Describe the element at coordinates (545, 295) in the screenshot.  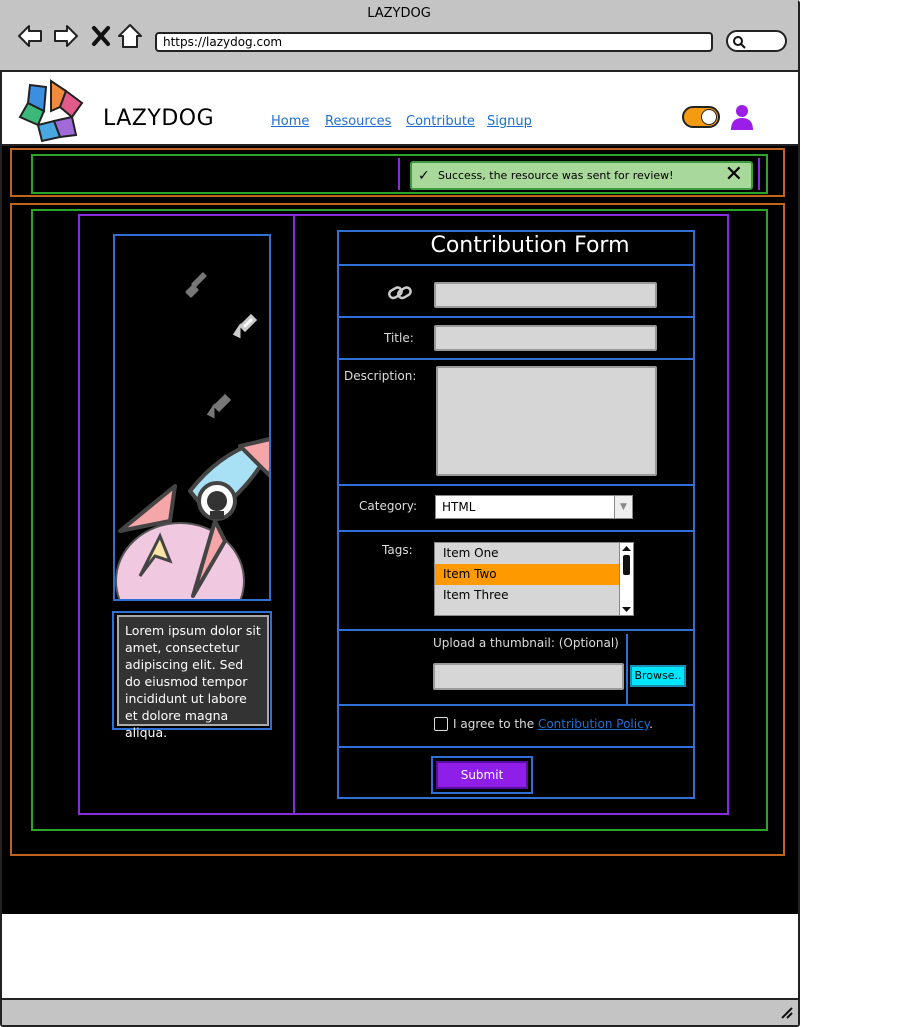
I see `url-input` at that location.